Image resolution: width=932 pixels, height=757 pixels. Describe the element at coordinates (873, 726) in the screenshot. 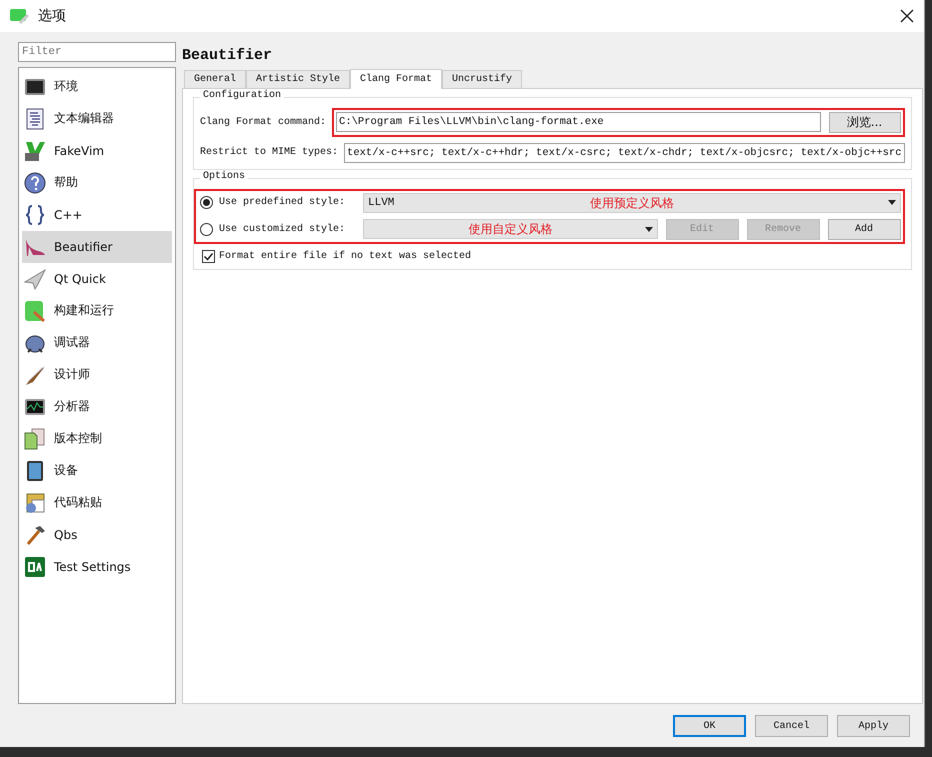

I see `dialog-button: Apply` at that location.